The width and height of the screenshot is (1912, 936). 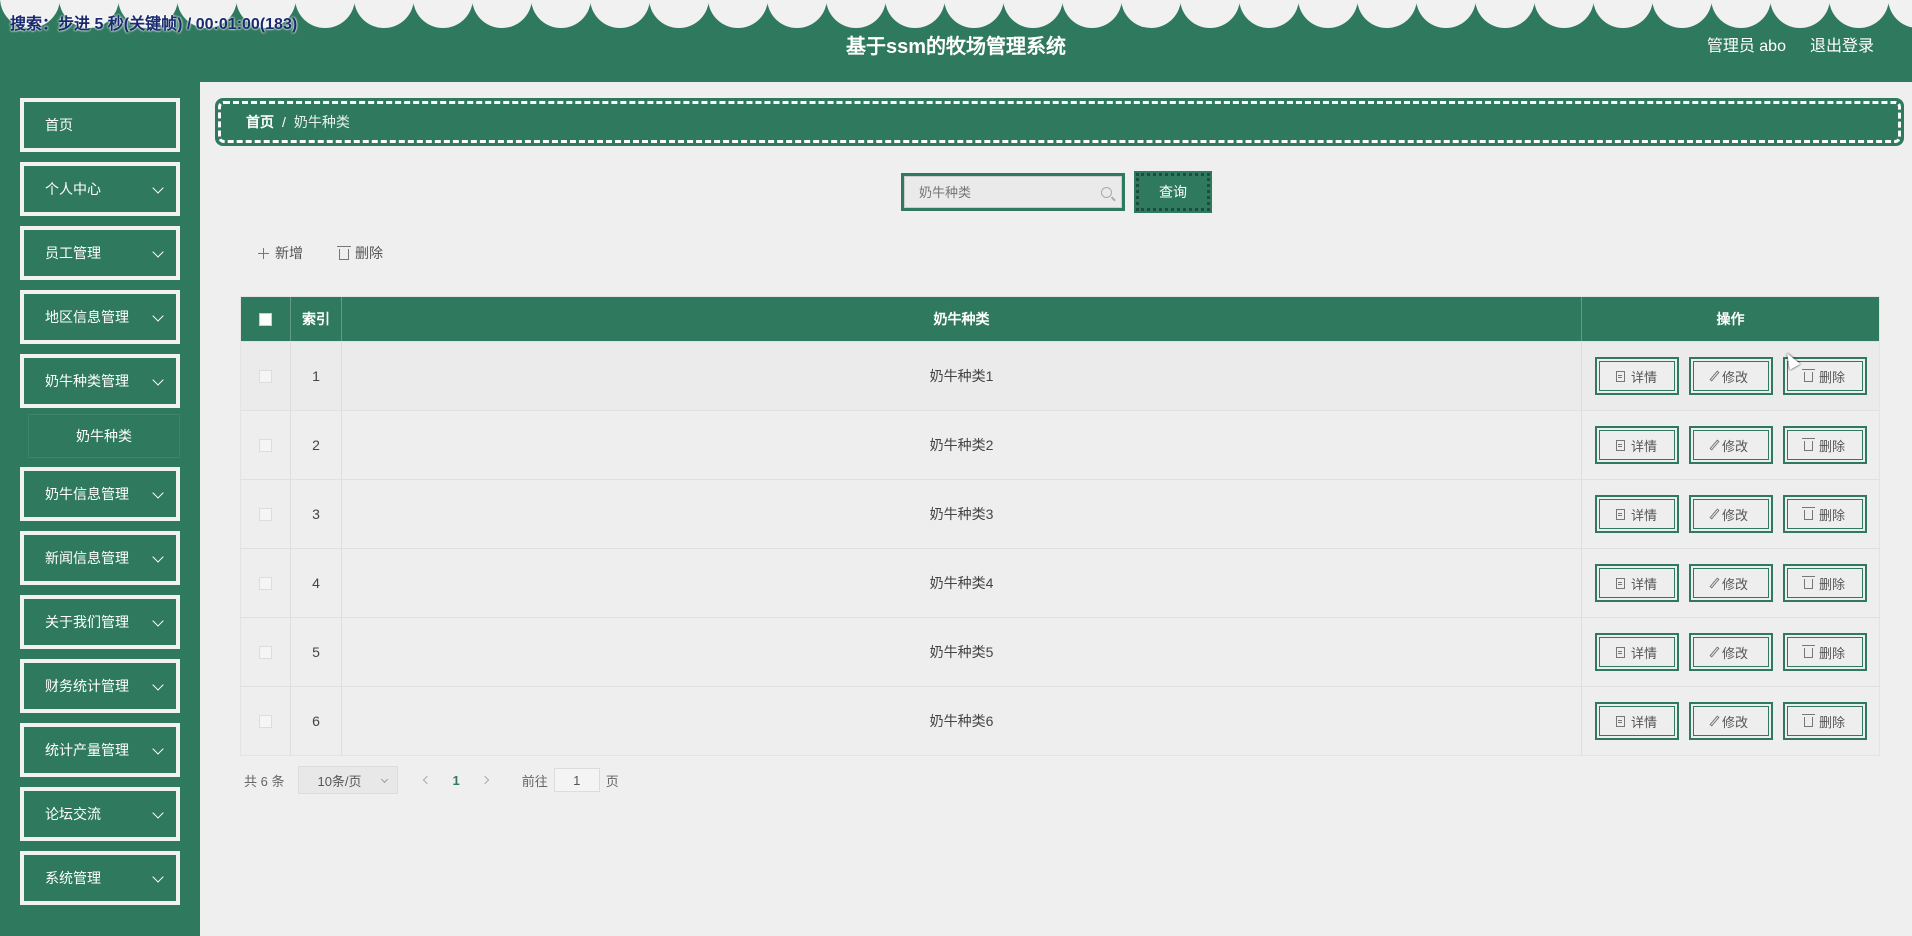 What do you see at coordinates (339, 781) in the screenshot?
I see `page-size-value: 10条/页` at bounding box center [339, 781].